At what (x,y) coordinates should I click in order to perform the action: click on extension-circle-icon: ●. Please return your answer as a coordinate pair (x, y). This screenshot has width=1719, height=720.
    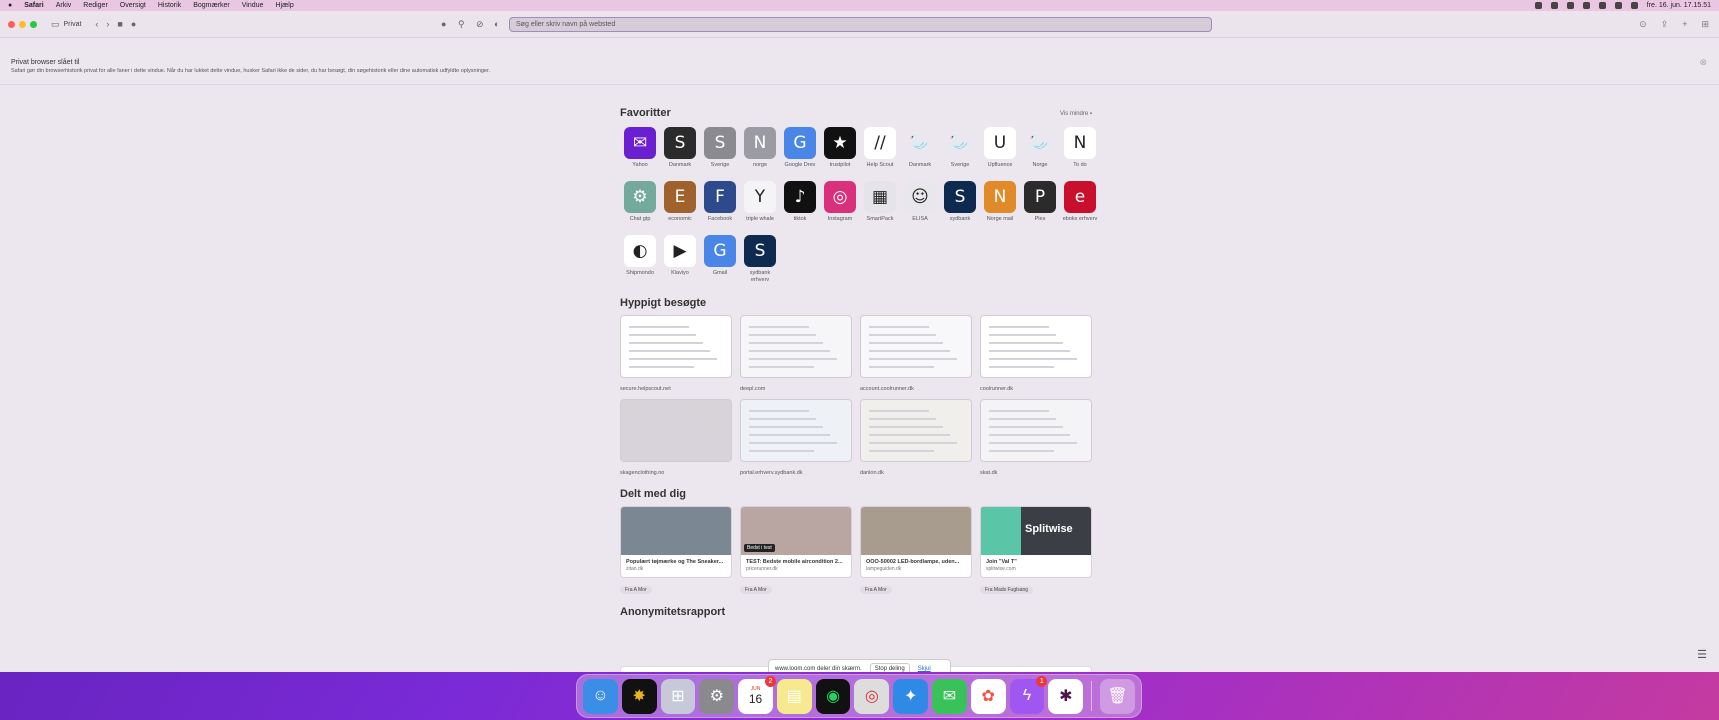
    Looking at the image, I should click on (133, 24).